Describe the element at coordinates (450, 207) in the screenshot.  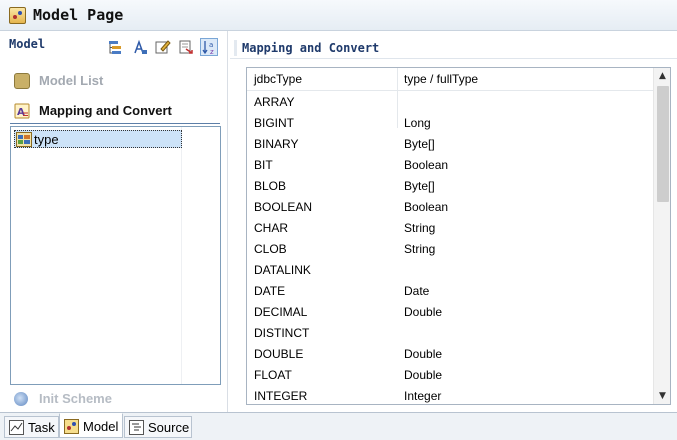
I see `table-row: BOOLEAN Boolean` at that location.